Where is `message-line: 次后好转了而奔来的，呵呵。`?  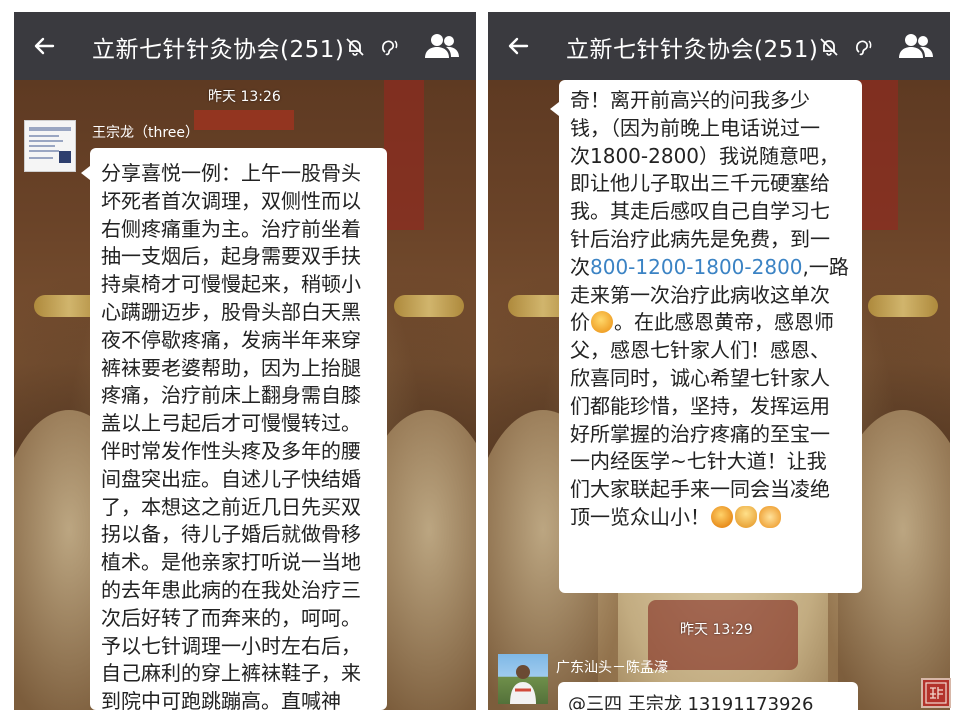
message-line: 次后好转了而奔来的，呵呵。 is located at coordinates (231, 617).